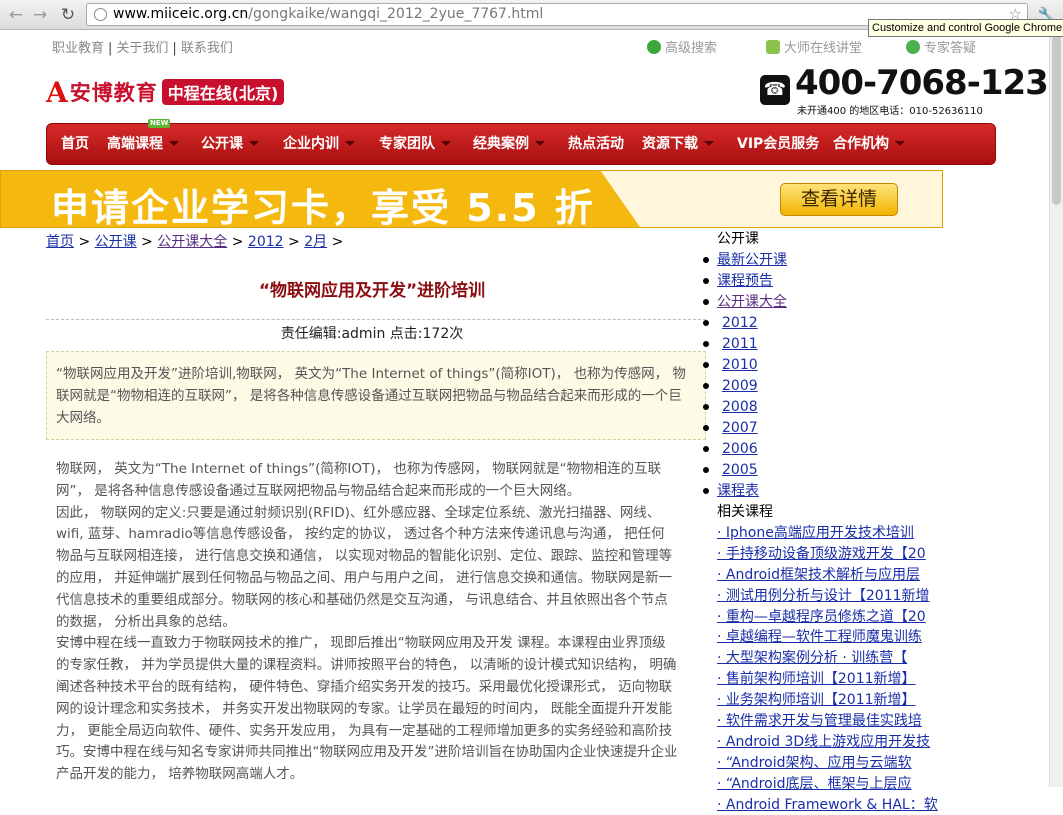 This screenshot has height=815, width=1063. What do you see at coordinates (57, 92) in the screenshot?
I see `logo-mark: A` at bounding box center [57, 92].